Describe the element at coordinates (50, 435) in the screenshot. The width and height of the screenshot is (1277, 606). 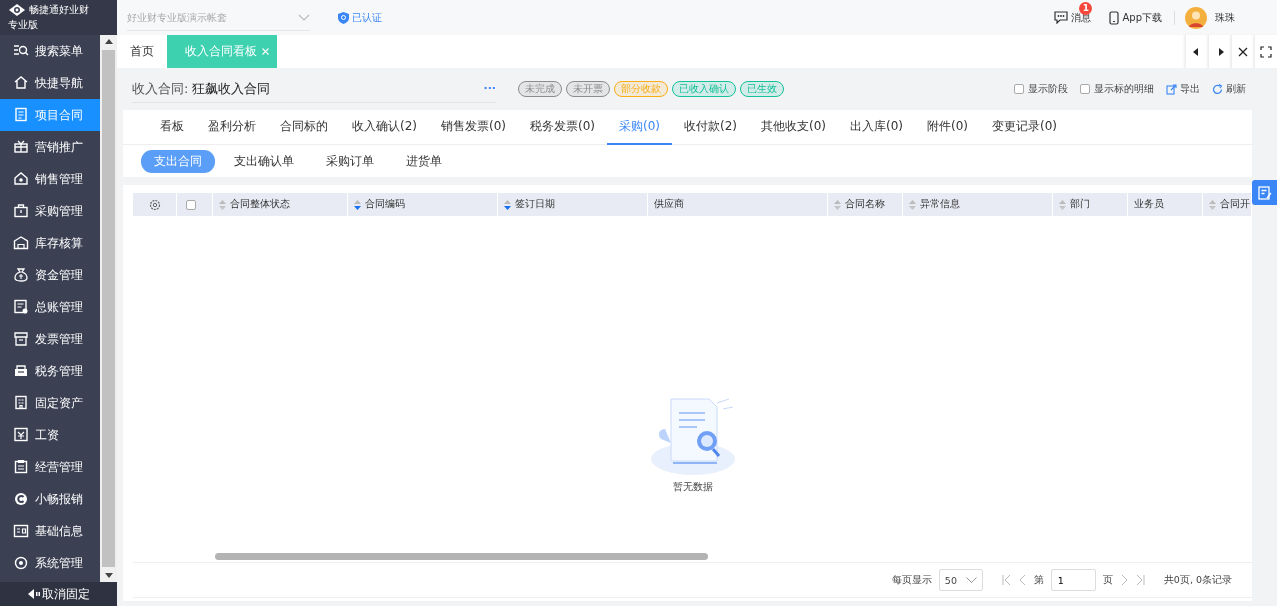
I see `menu-item: 工资` at that location.